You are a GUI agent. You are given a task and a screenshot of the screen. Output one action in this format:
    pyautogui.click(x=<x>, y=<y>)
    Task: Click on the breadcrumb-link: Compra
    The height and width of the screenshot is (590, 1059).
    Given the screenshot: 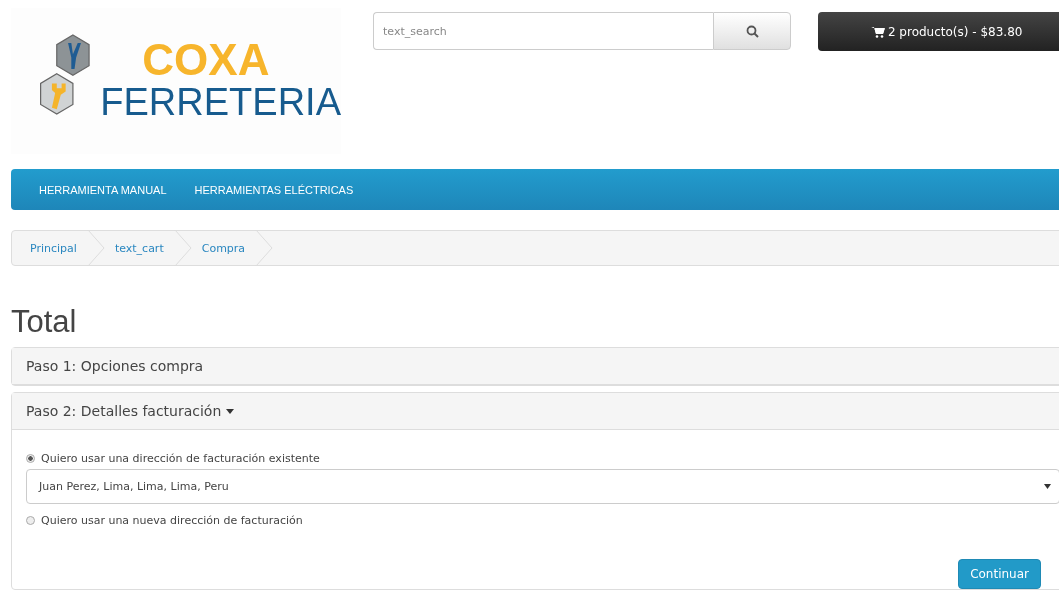 What is the action you would take?
    pyautogui.click(x=223, y=248)
    